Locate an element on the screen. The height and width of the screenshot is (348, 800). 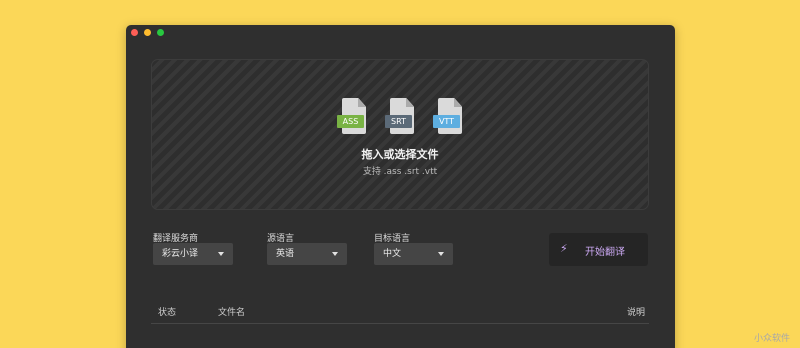
srt-file-label: SRT is located at coordinates (398, 121).